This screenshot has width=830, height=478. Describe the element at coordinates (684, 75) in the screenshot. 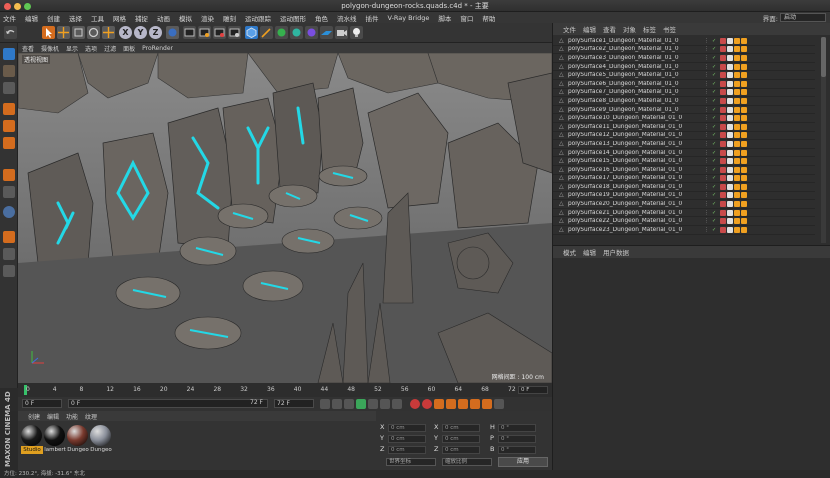

I see `object-row: △ polySurface5_Dungeon_Material_01_0 ⋮ ✓` at that location.